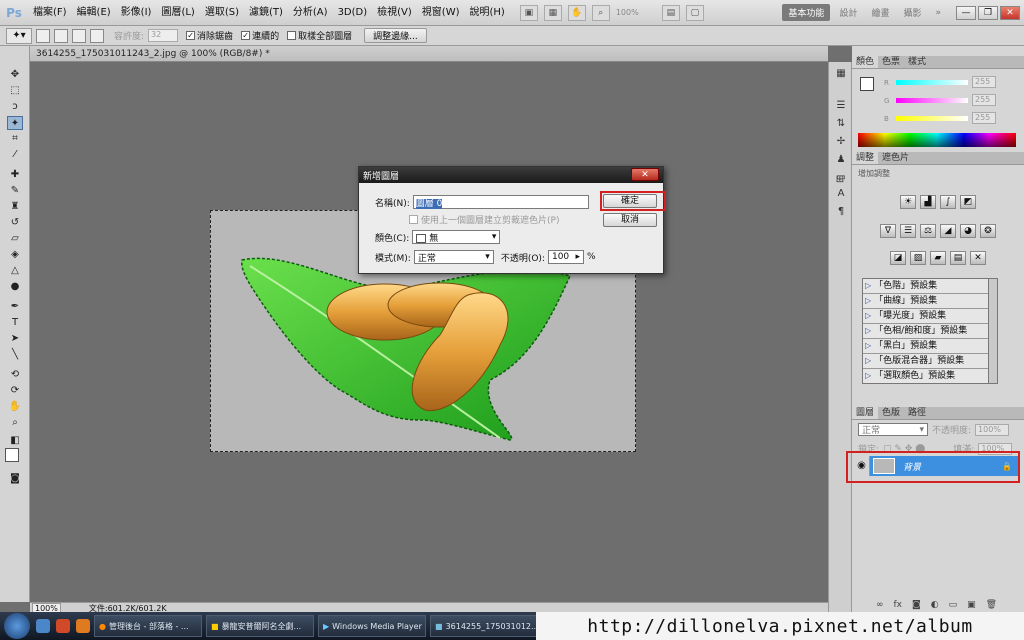 This screenshot has height=640, width=1024. Describe the element at coordinates (694, 12) in the screenshot. I see `screen-mode-icon: ▢` at that location.